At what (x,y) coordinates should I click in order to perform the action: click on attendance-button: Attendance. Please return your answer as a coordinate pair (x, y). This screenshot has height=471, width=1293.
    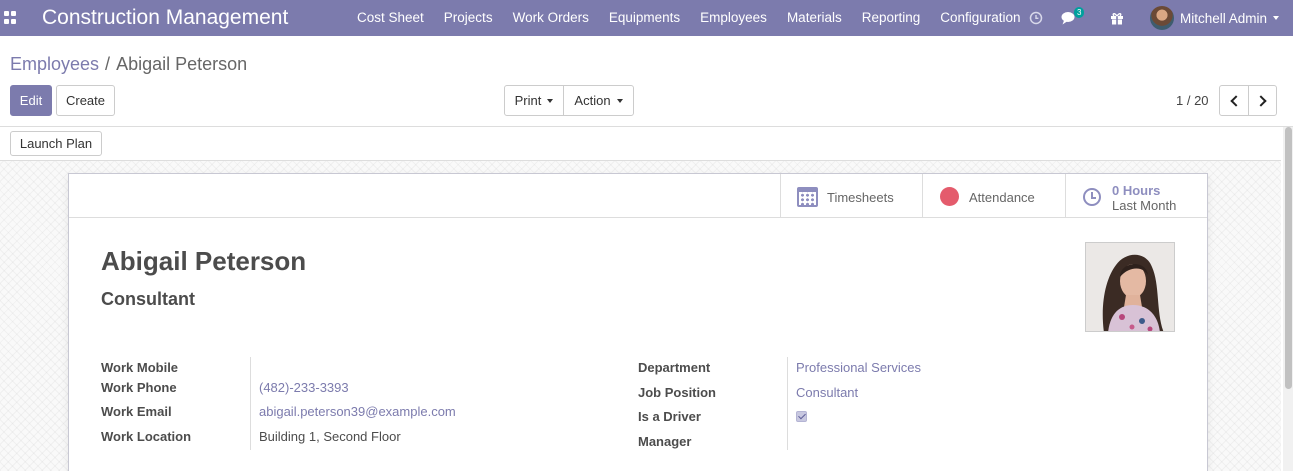
    Looking at the image, I should click on (993, 195).